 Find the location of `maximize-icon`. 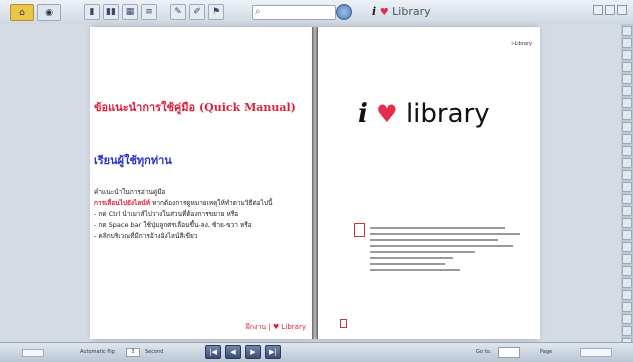

maximize-icon is located at coordinates (610, 10).